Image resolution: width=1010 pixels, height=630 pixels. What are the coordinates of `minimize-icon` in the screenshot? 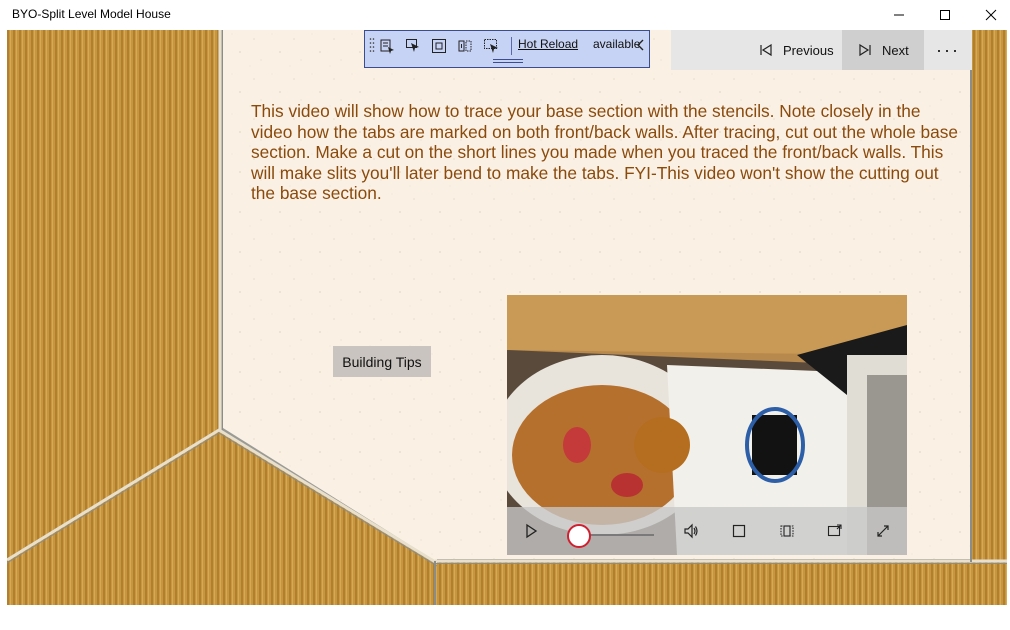 It's located at (899, 15).